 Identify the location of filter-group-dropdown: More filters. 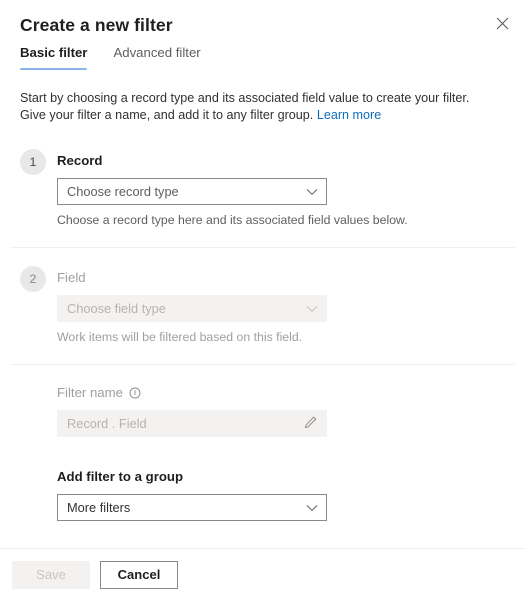
(192, 507).